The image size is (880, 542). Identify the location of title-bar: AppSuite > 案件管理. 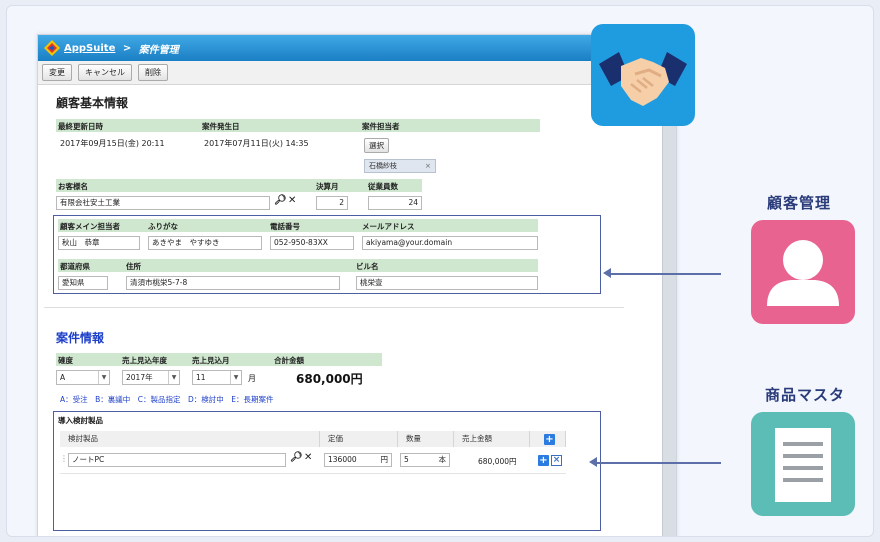
(357, 48).